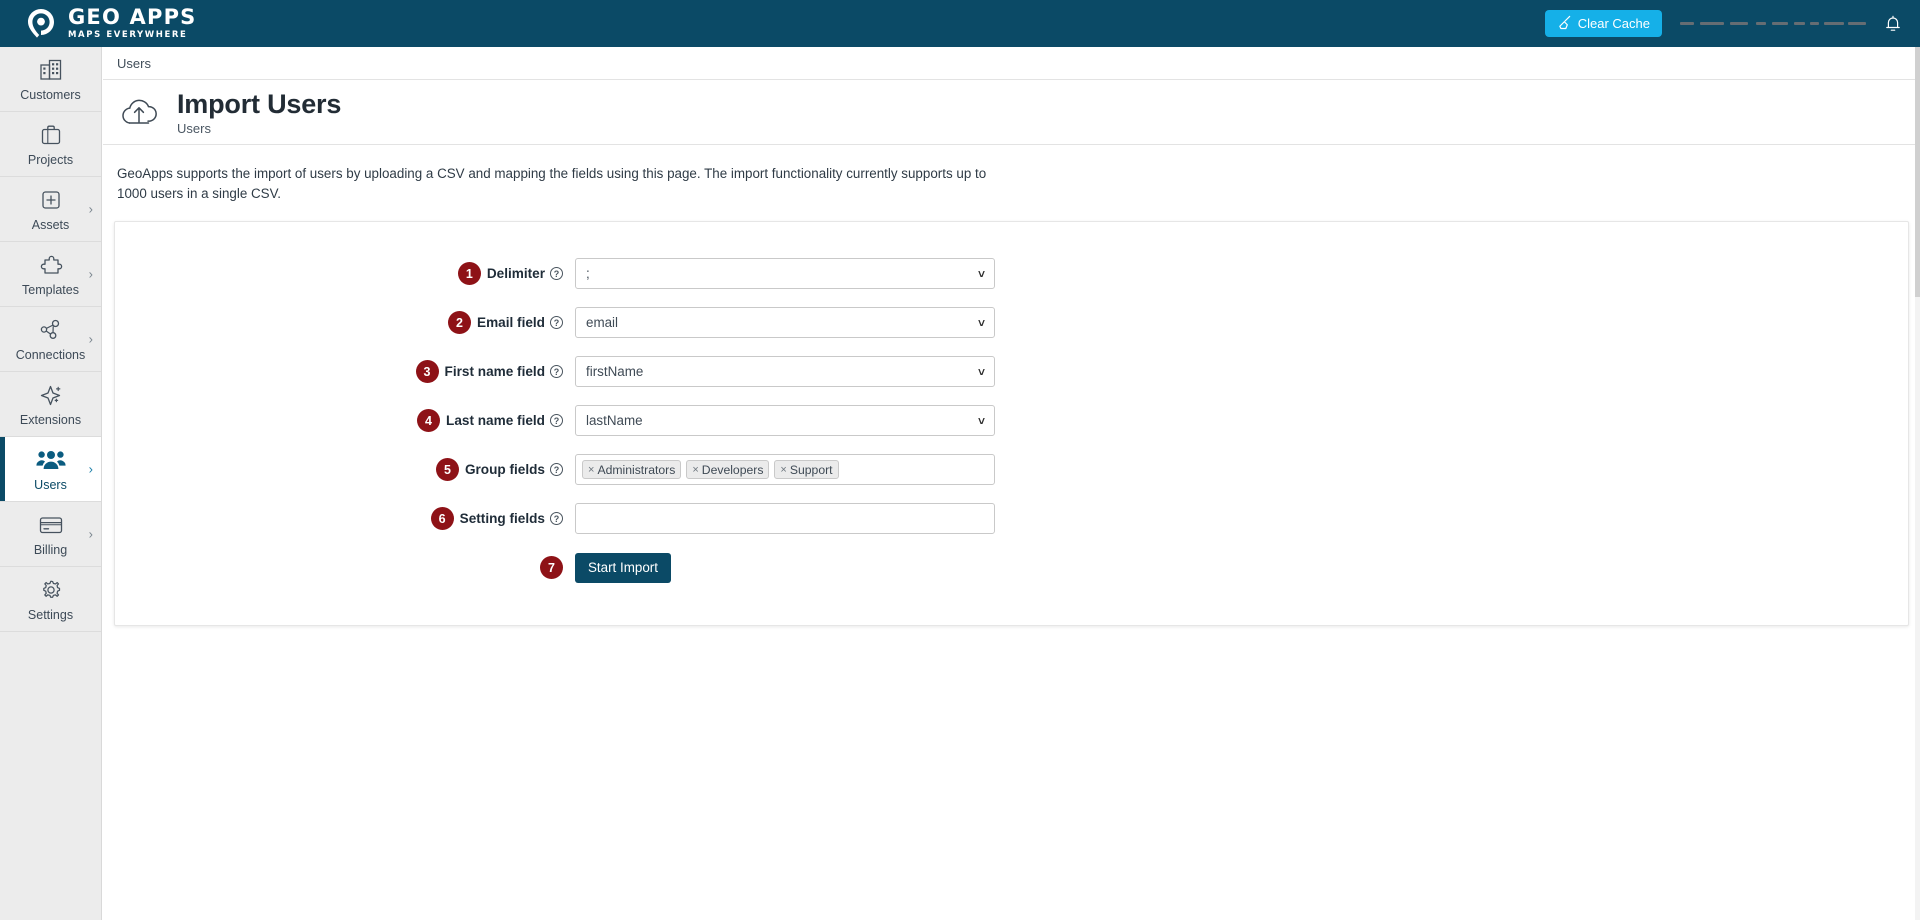  Describe the element at coordinates (504, 470) in the screenshot. I see `field-label-text: Group fields` at that location.